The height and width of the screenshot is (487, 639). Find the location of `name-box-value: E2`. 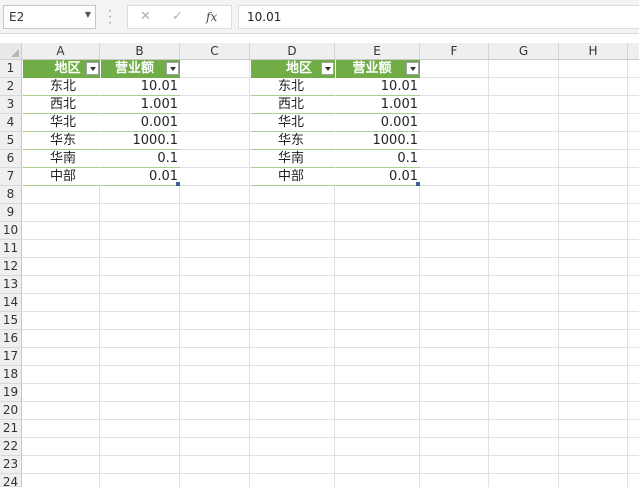

name-box-value: E2 is located at coordinates (17, 17).